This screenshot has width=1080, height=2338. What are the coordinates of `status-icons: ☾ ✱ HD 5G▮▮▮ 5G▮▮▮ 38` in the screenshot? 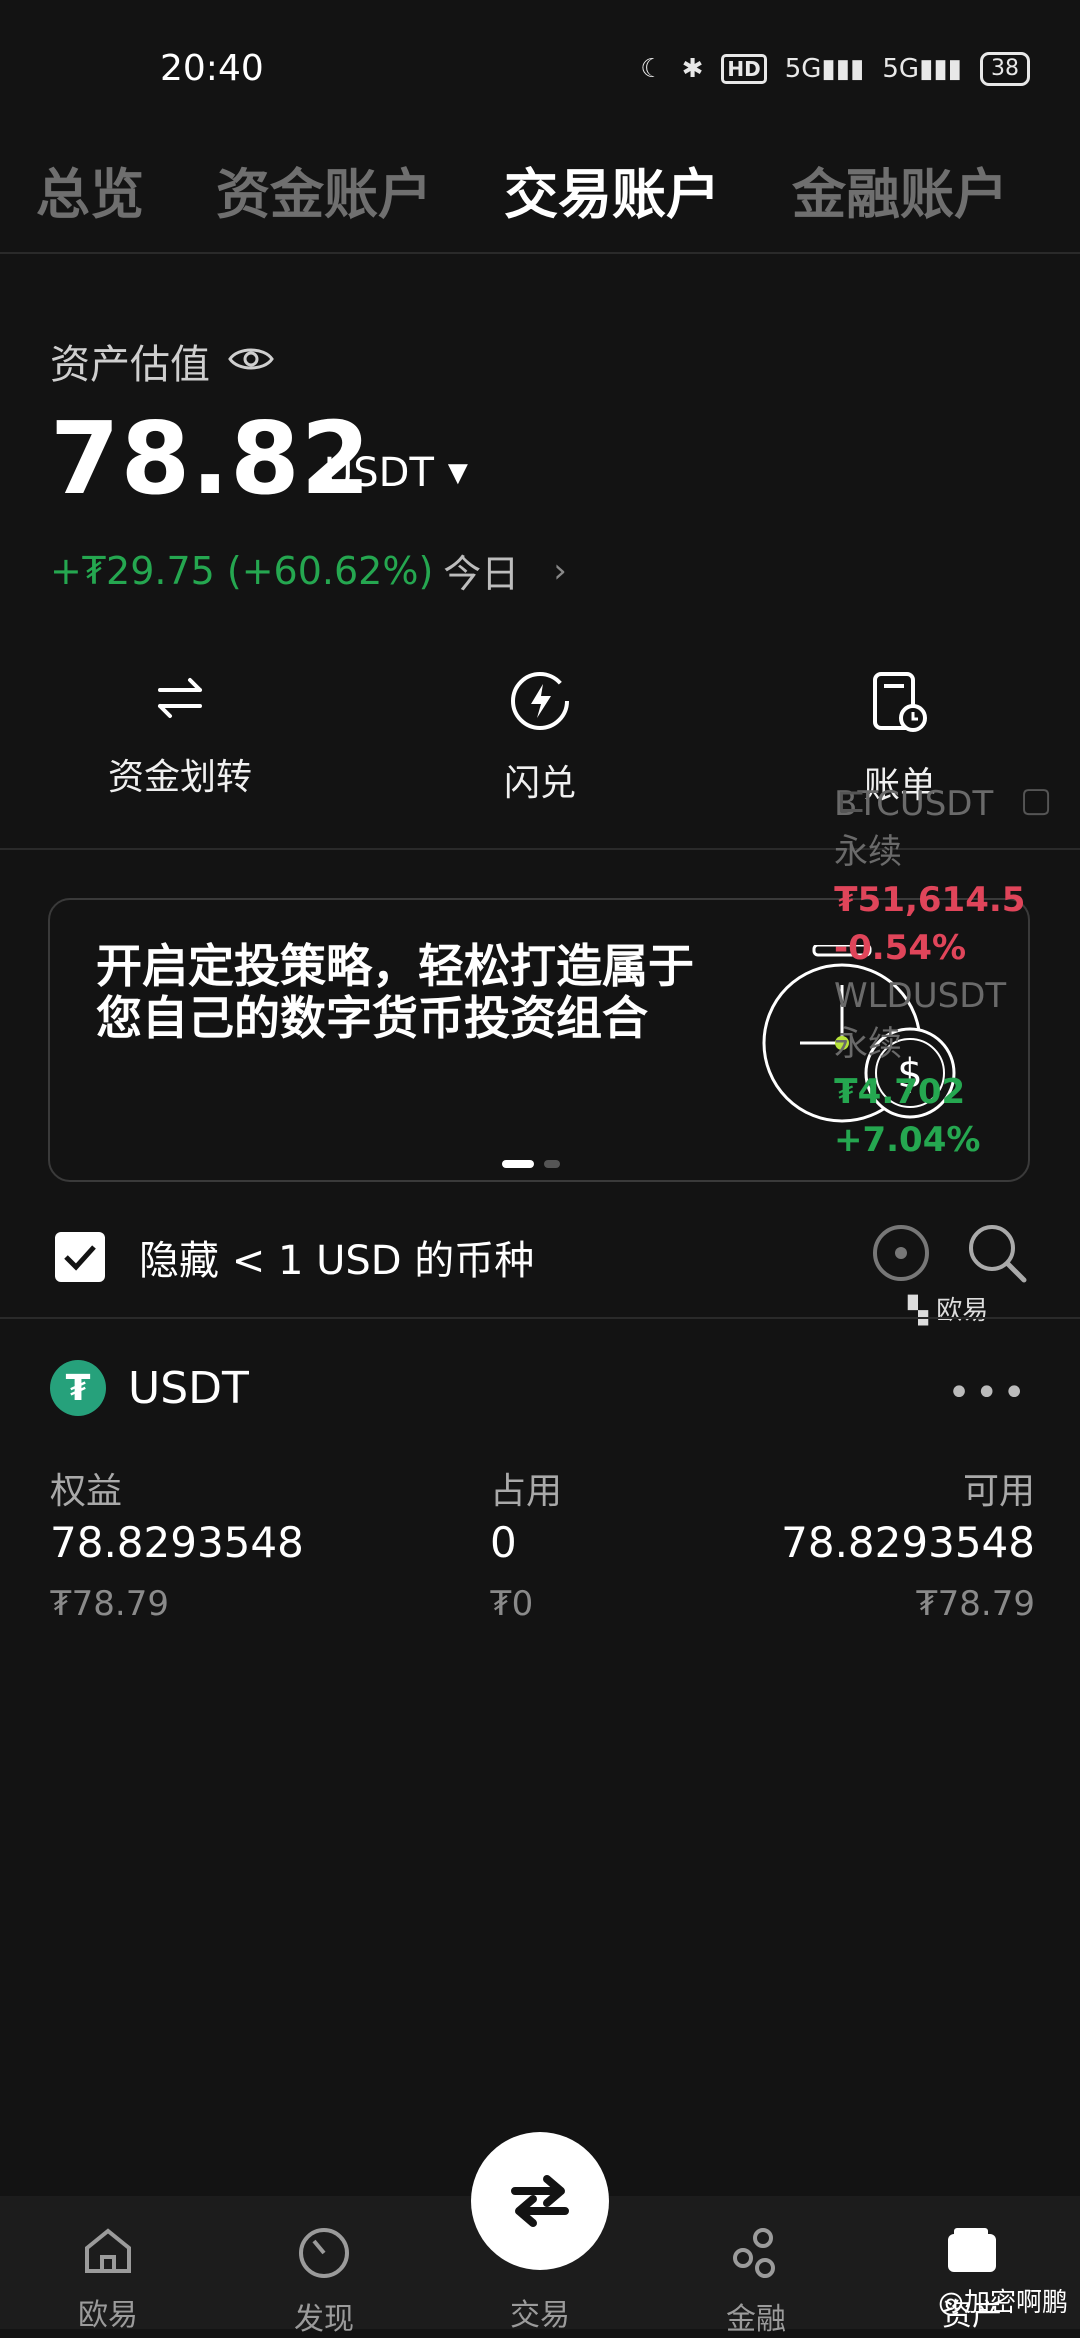 It's located at (835, 69).